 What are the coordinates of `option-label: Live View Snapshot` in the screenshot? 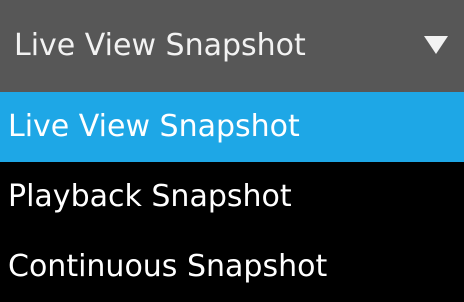 It's located at (154, 126).